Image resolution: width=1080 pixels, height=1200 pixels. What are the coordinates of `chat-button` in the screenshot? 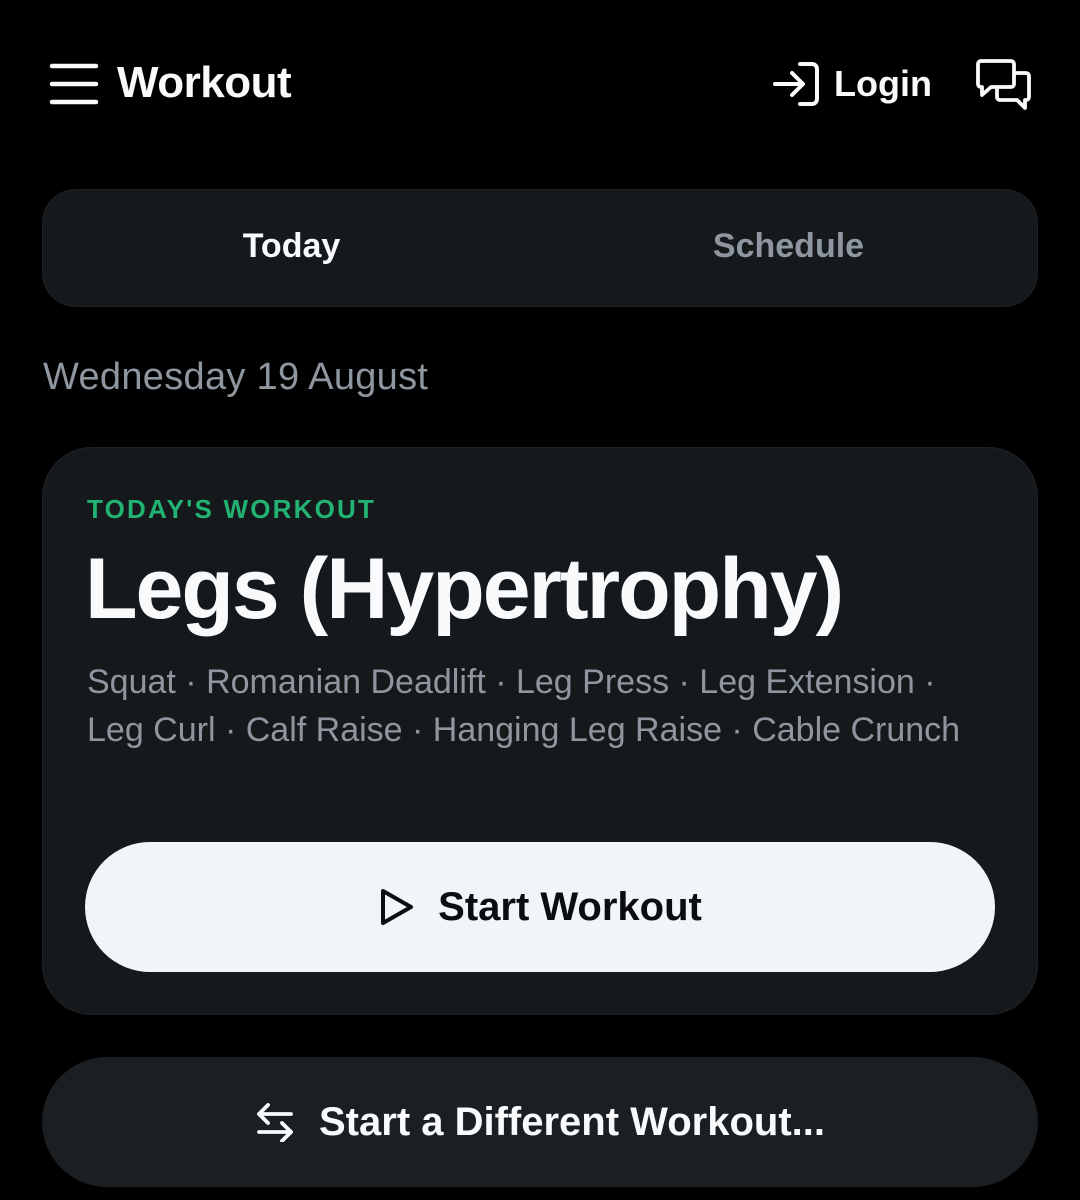 It's located at (1004, 85).